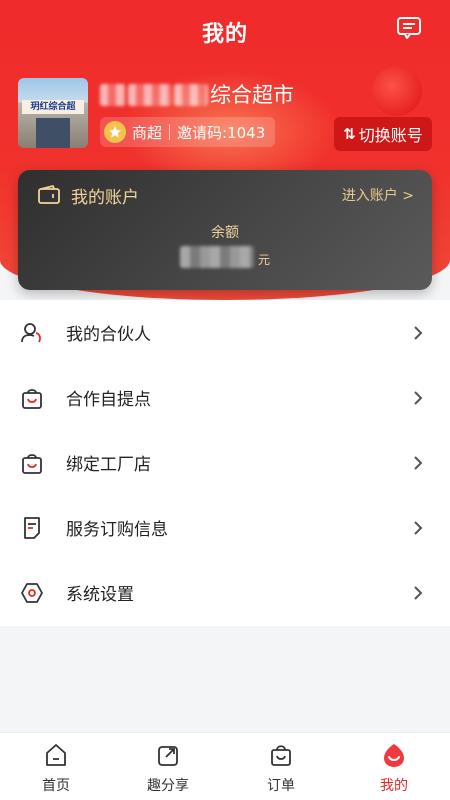  I want to click on balance-value: 元, so click(225, 257).